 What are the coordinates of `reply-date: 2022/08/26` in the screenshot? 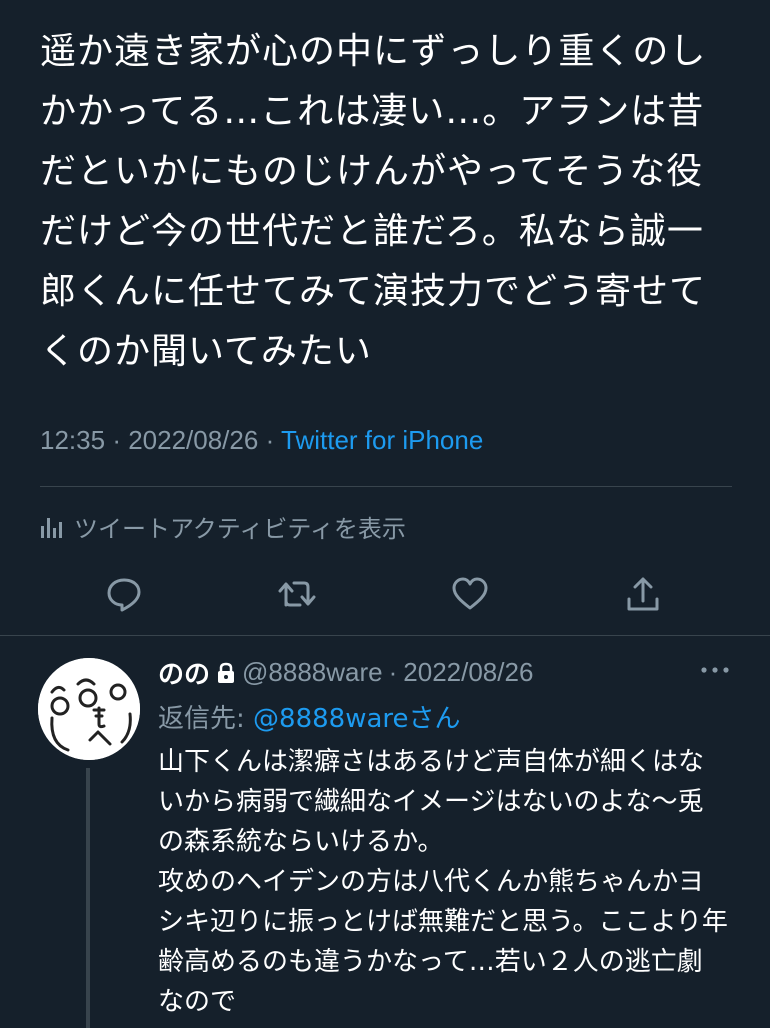 It's located at (468, 672).